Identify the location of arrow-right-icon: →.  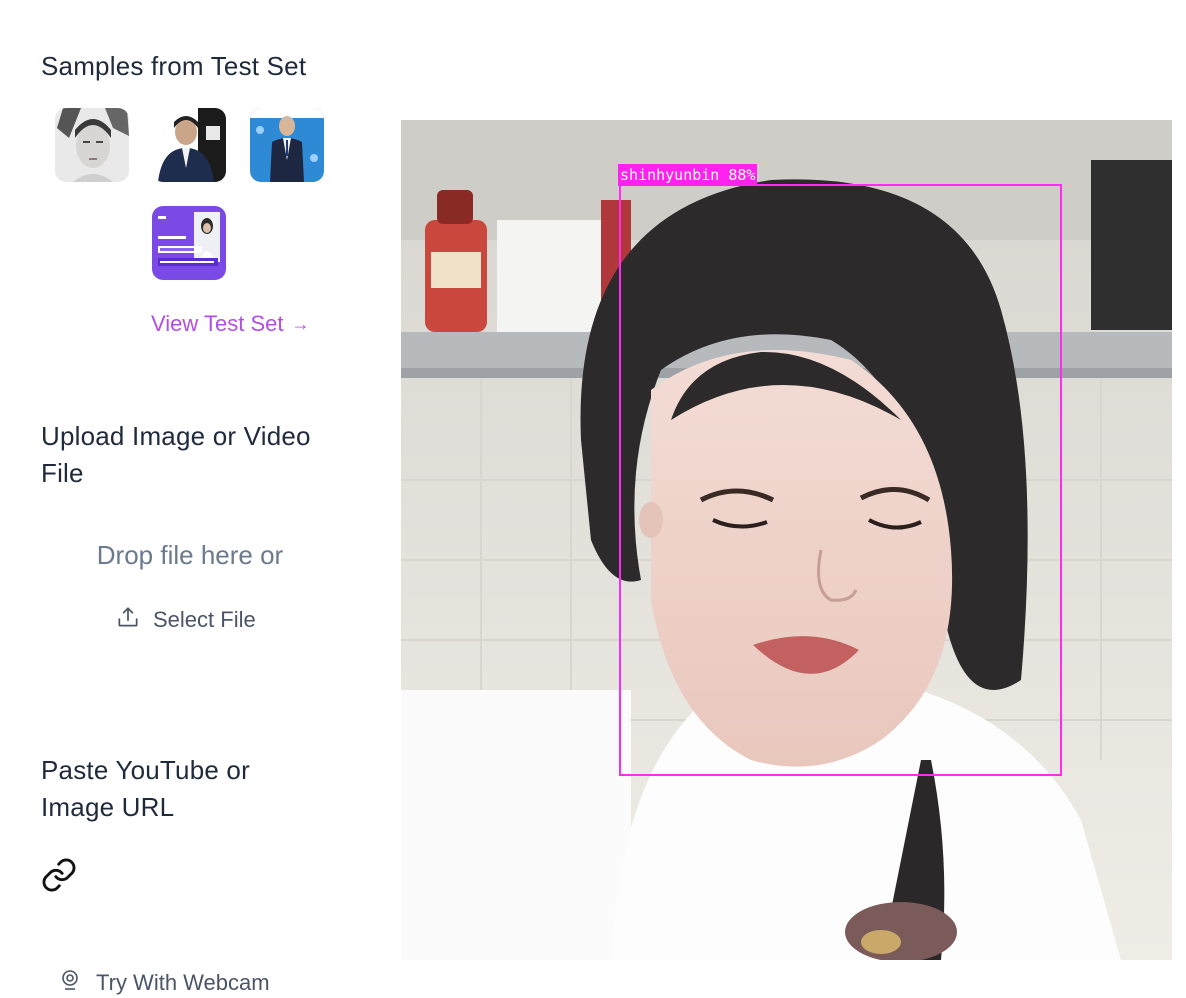
(300, 323).